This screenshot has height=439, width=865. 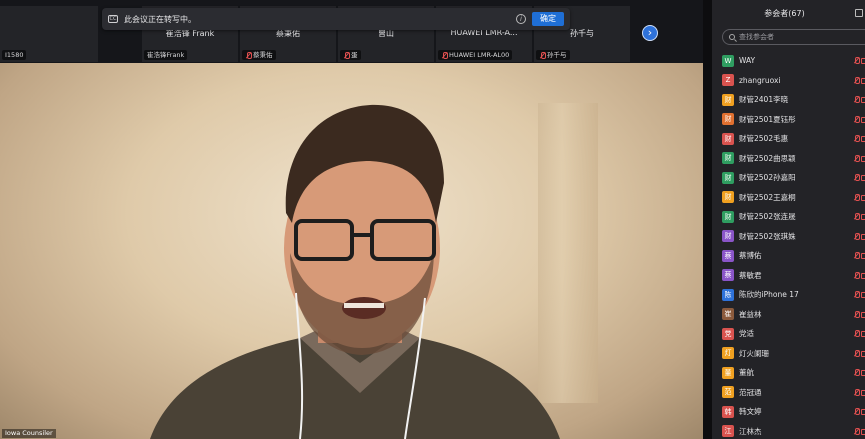 What do you see at coordinates (764, 139) in the screenshot?
I see `participant-name: 财管2502毛惠` at bounding box center [764, 139].